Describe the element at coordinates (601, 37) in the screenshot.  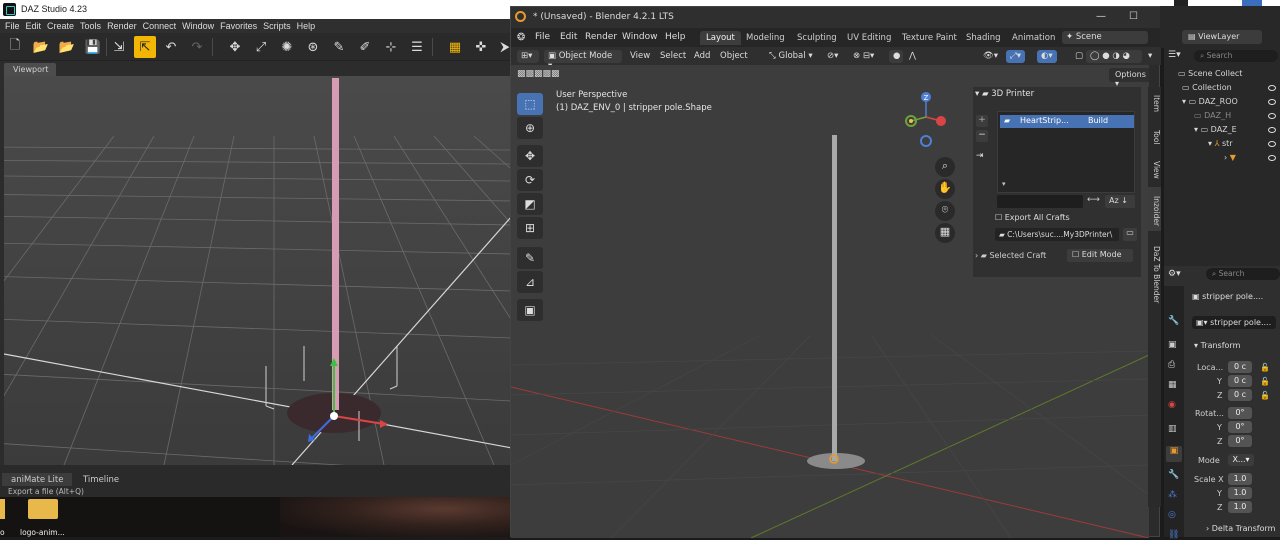
I see `blender-menu-render: Render` at that location.